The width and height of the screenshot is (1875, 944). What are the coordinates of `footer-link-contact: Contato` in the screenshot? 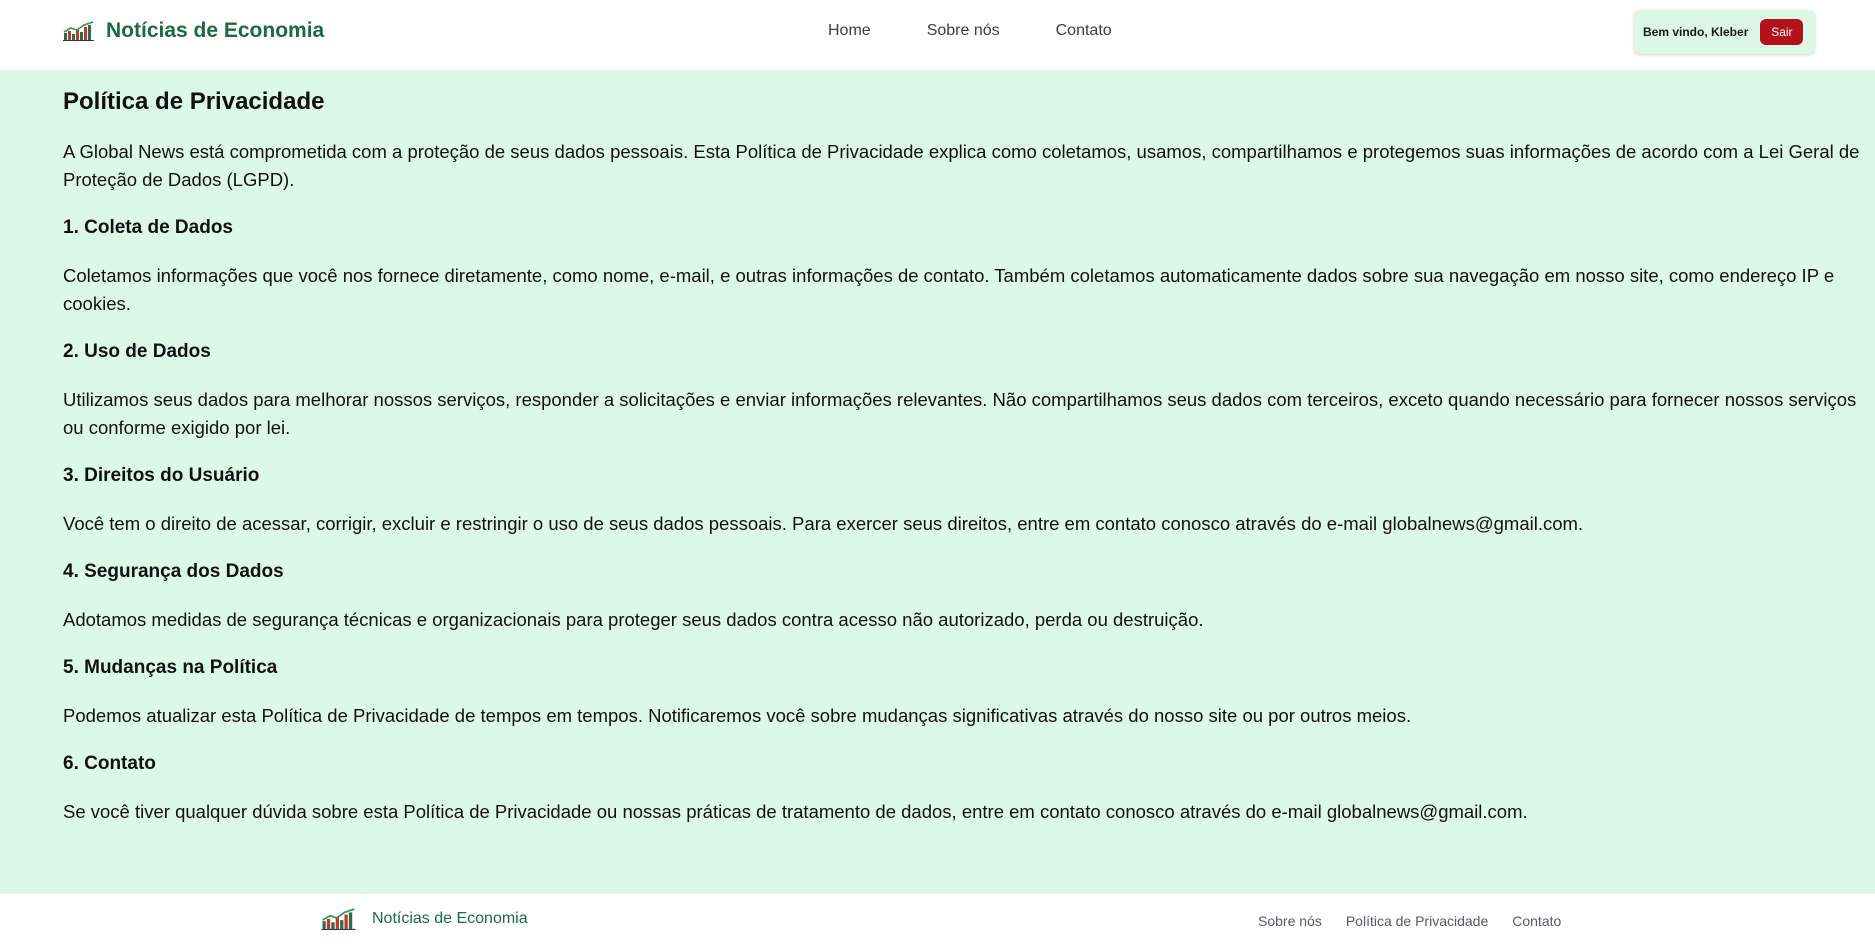 It's located at (1536, 921).